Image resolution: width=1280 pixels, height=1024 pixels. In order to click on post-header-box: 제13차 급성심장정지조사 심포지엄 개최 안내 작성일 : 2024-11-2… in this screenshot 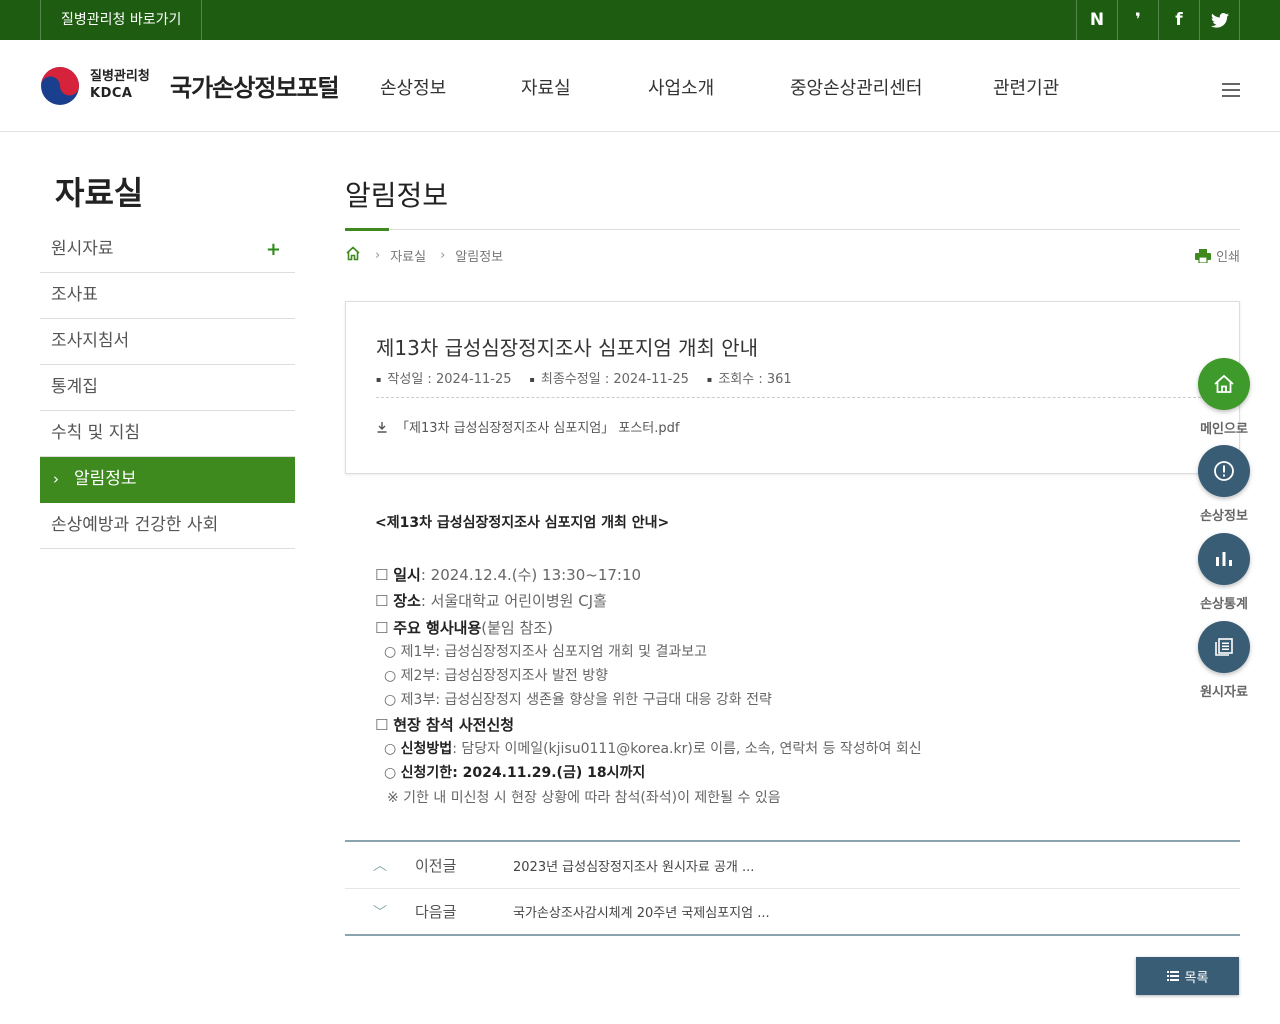, I will do `click(792, 387)`.